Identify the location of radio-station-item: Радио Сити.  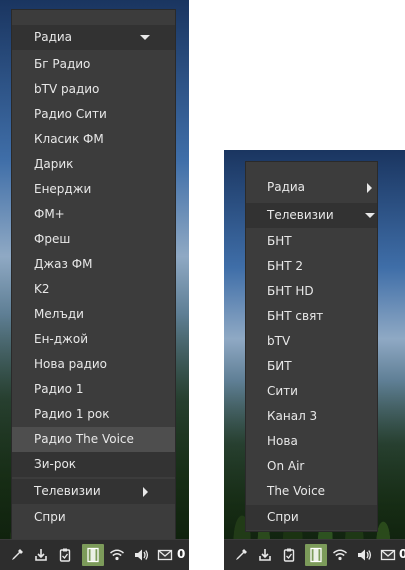
(93, 114).